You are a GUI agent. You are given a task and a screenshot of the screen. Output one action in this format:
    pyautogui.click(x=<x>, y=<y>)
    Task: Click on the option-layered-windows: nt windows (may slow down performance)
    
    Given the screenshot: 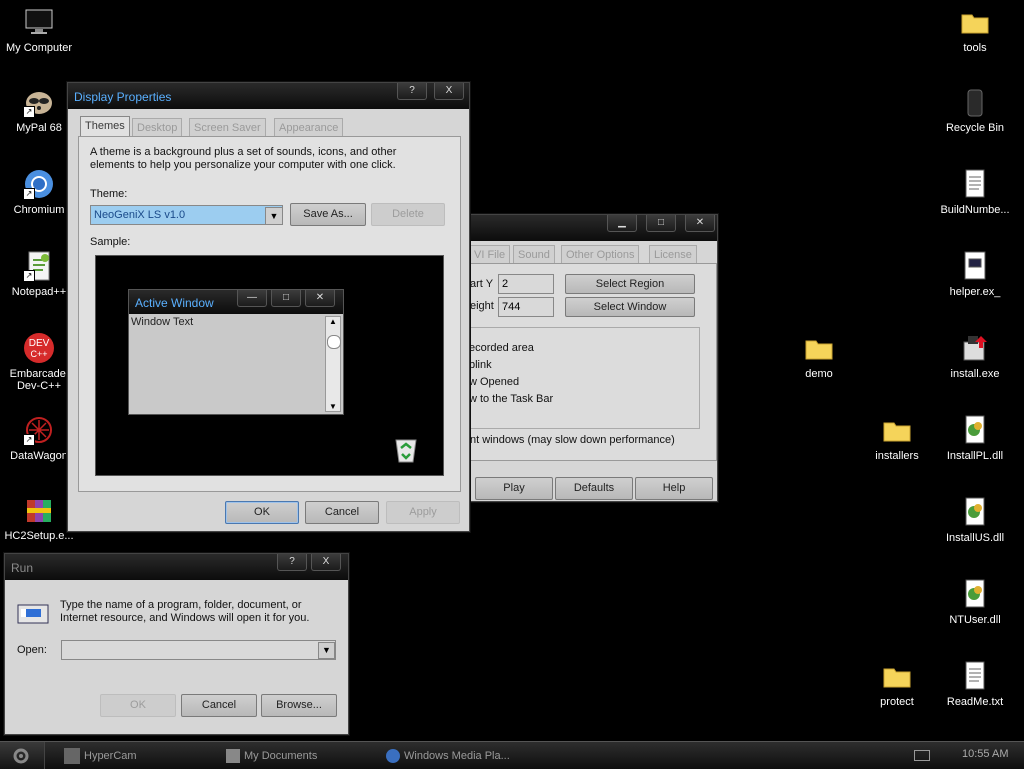 What is the action you would take?
    pyautogui.click(x=572, y=440)
    